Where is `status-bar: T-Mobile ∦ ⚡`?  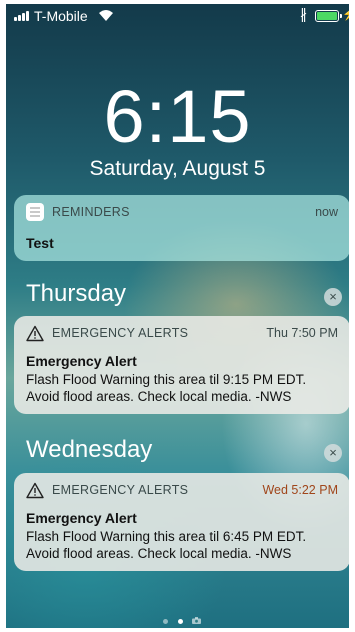
status-bar: T-Mobile ∦ ⚡ is located at coordinates (177, 15).